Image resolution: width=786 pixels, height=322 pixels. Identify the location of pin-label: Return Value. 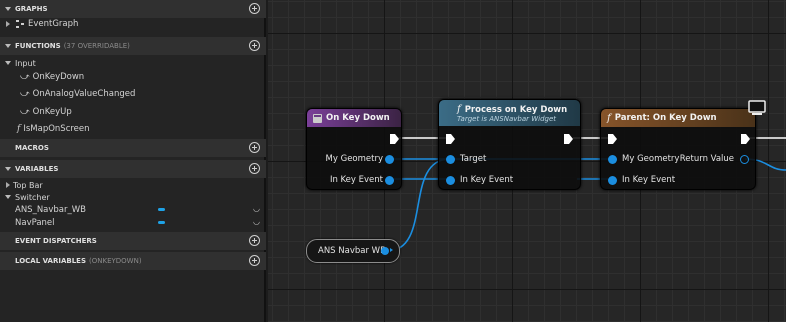
(706, 159).